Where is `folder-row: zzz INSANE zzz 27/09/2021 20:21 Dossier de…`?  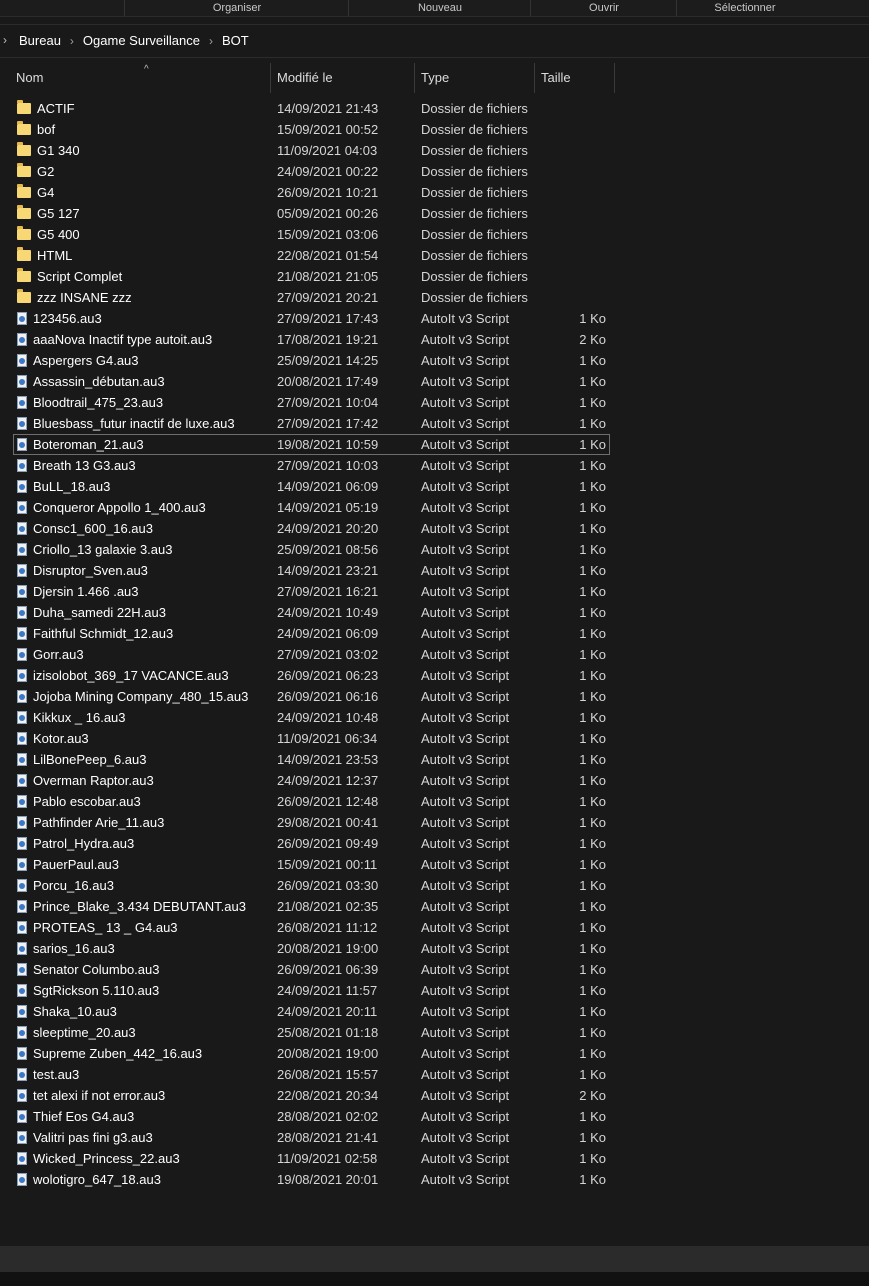
folder-row: zzz INSANE zzz 27/09/2021 20:21 Dossier de… is located at coordinates (434, 297).